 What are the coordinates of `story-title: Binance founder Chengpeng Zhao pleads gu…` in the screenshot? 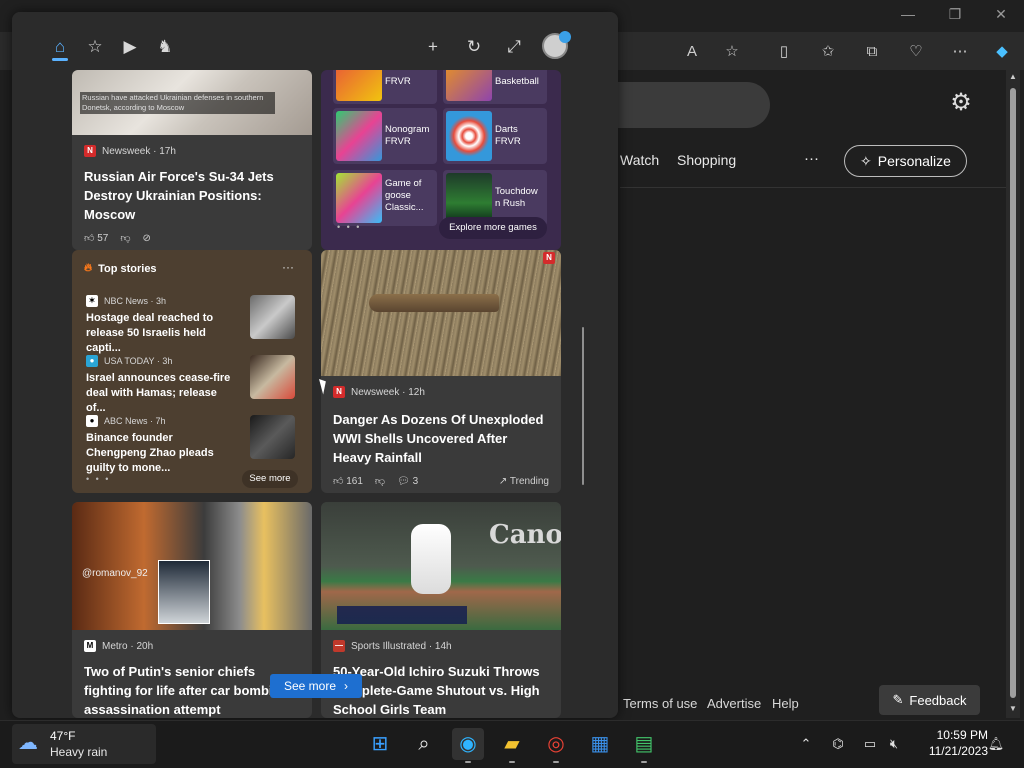 It's located at (150, 453).